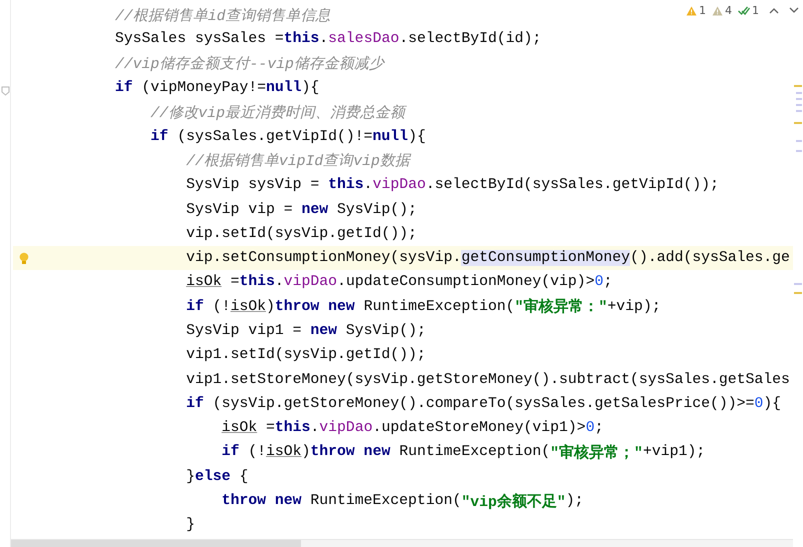 This screenshot has width=803, height=547. What do you see at coordinates (572, 185) in the screenshot?
I see `code-text: .selectById(sysSales.getVipId());` at bounding box center [572, 185].